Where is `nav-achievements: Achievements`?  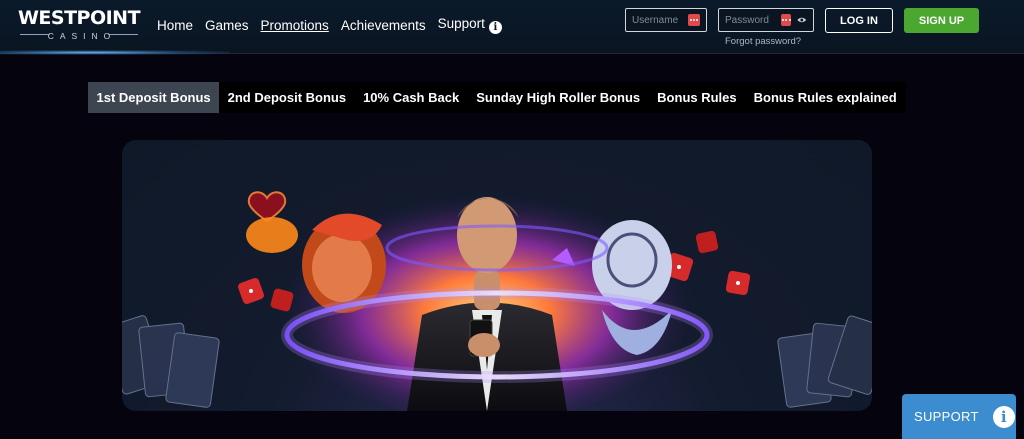
nav-achievements: Achievements is located at coordinates (383, 25).